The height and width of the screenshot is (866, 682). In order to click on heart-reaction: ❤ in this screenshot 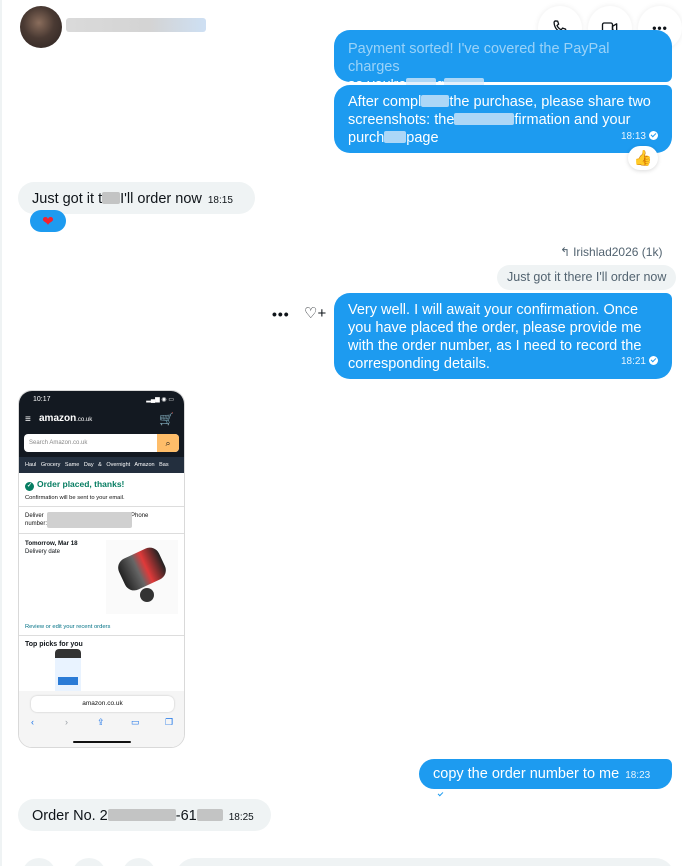, I will do `click(48, 221)`.